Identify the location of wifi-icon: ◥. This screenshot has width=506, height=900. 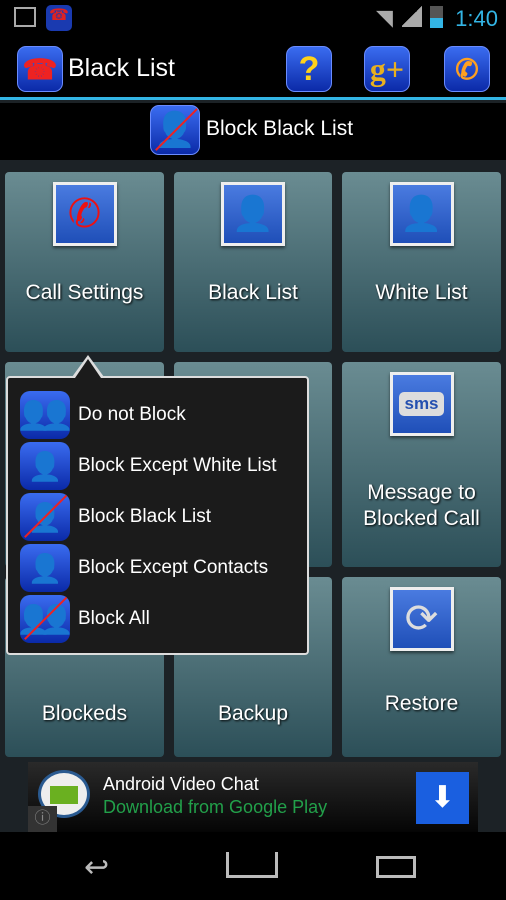
(384, 17).